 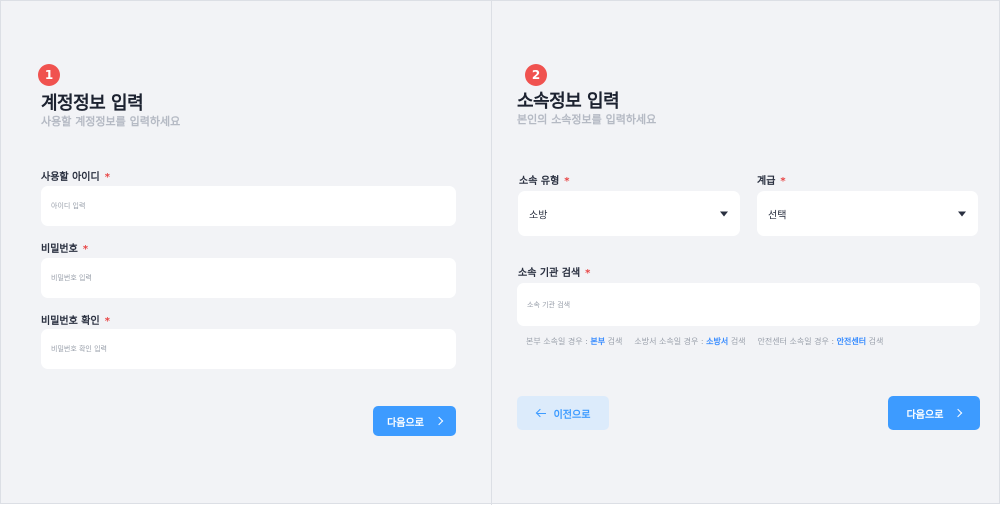 I want to click on affiliation-prev-label: 이전으로, so click(x=572, y=415).